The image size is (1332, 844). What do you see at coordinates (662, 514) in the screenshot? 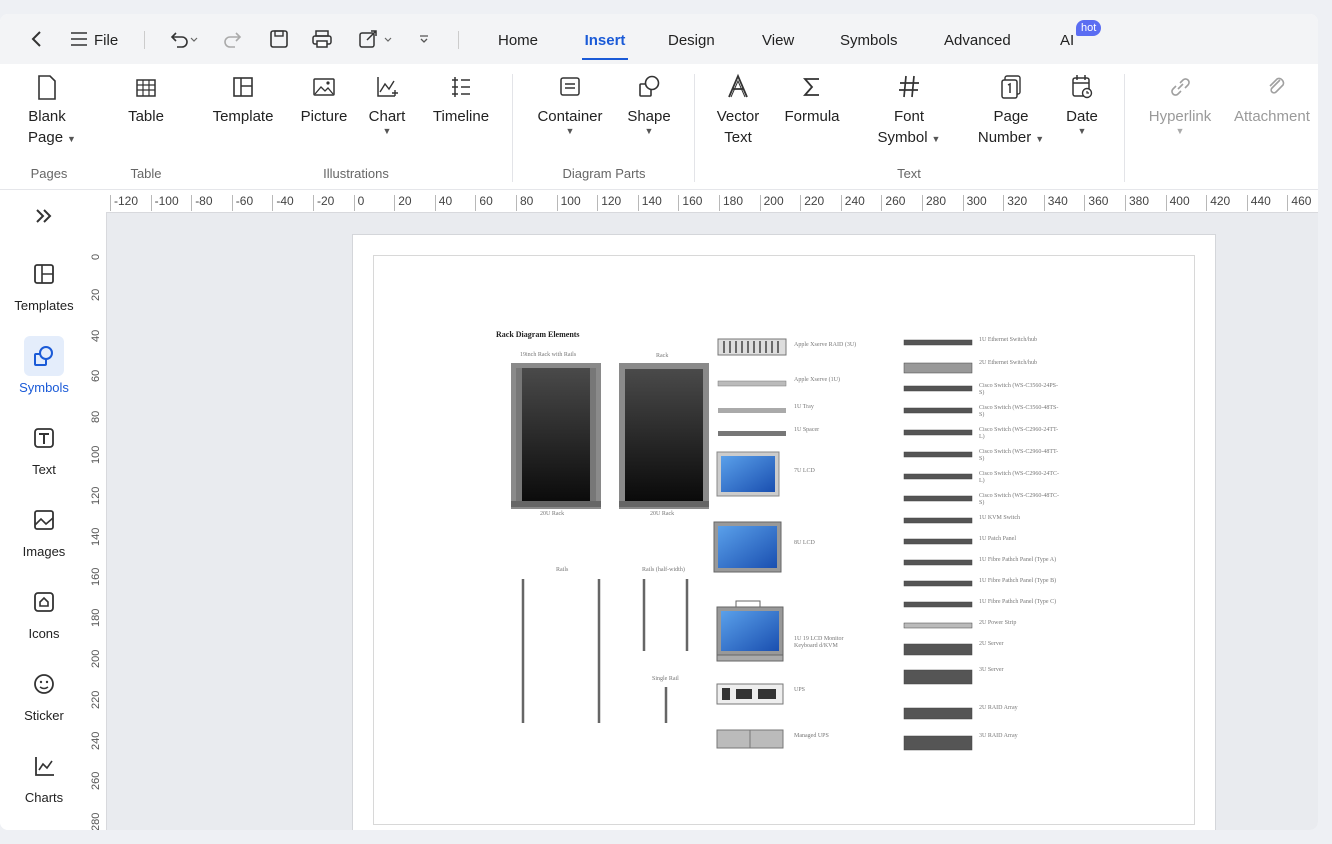
I see `rack2-bottom-label: 20U Rack` at bounding box center [662, 514].